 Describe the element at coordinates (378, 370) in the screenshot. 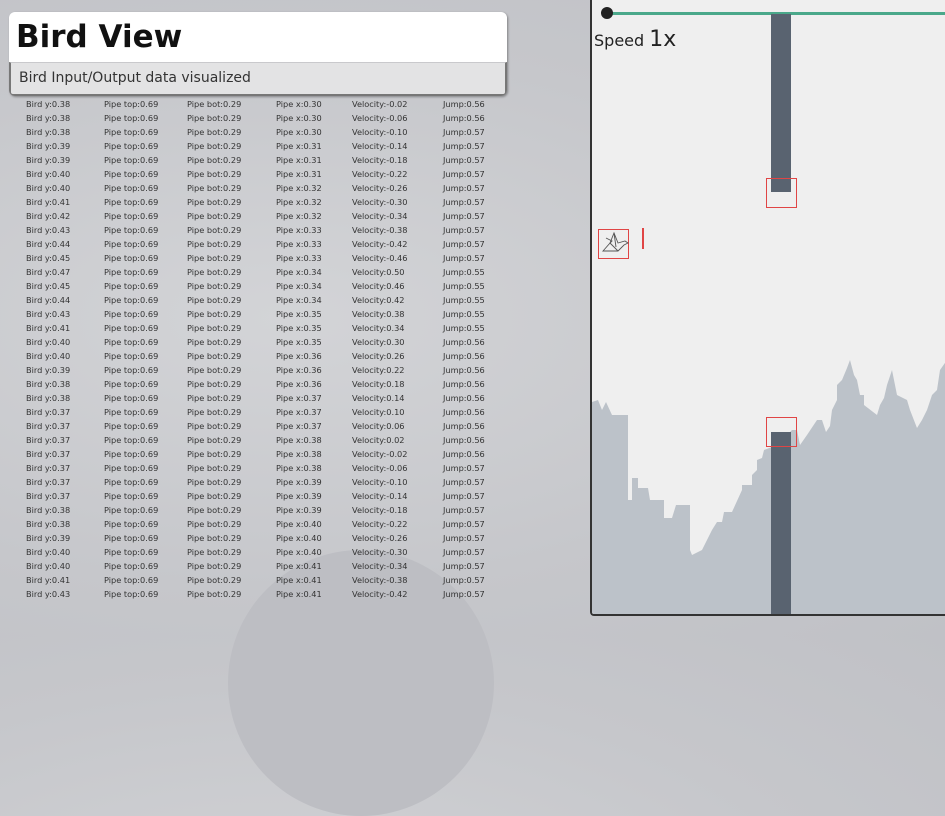

I see `table-cell: Velocity:0.22` at that location.